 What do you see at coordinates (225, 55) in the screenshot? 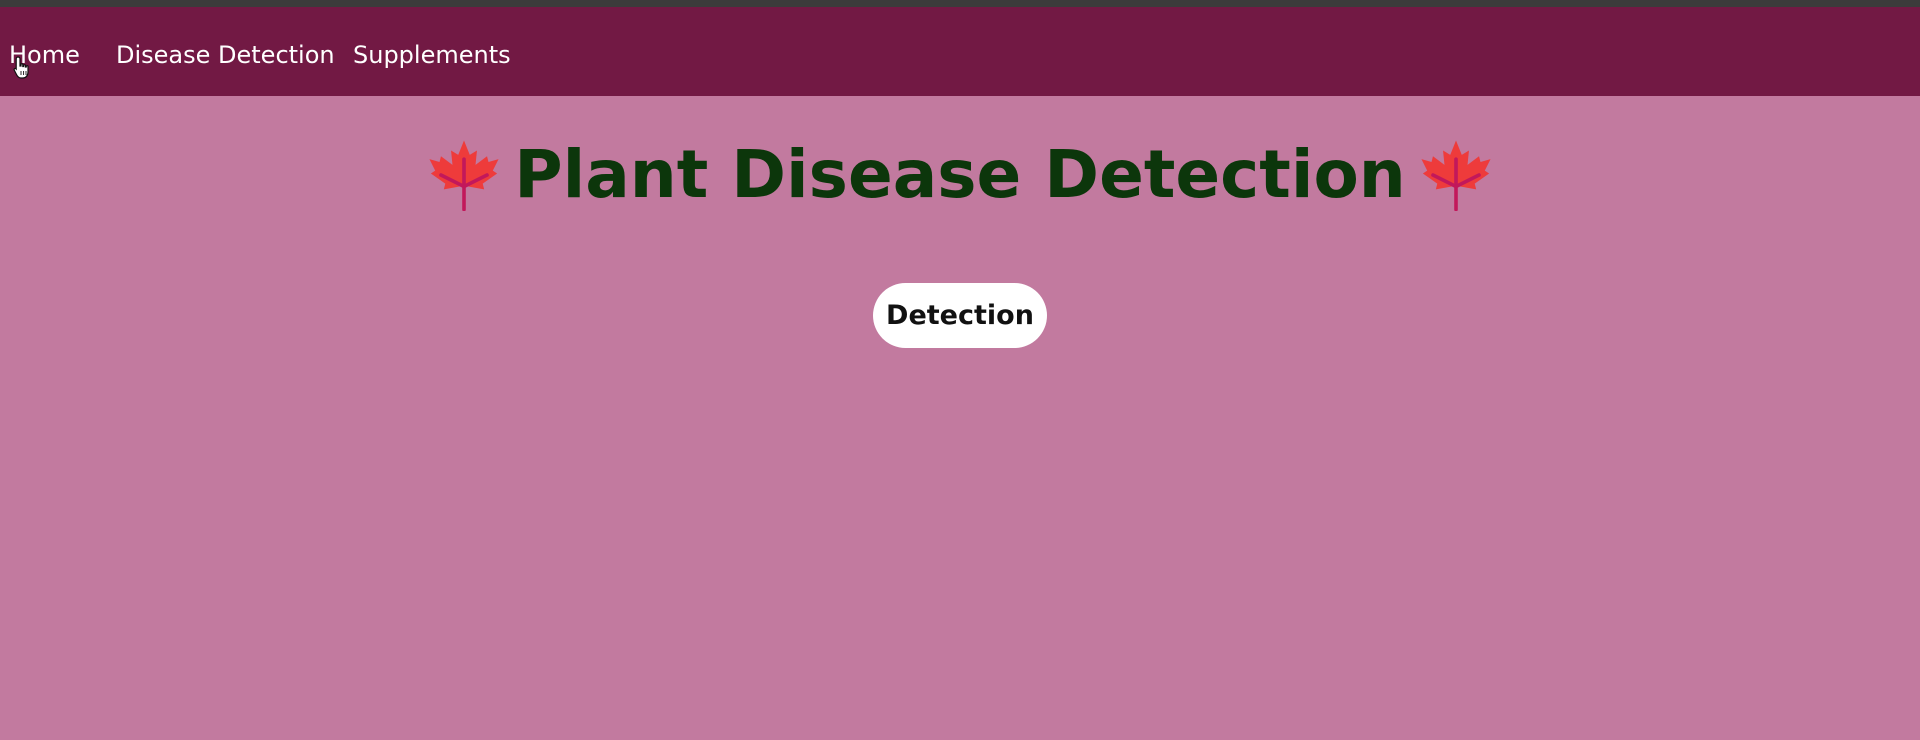
I see `nav-link-disease-detection: Disease Detection` at bounding box center [225, 55].